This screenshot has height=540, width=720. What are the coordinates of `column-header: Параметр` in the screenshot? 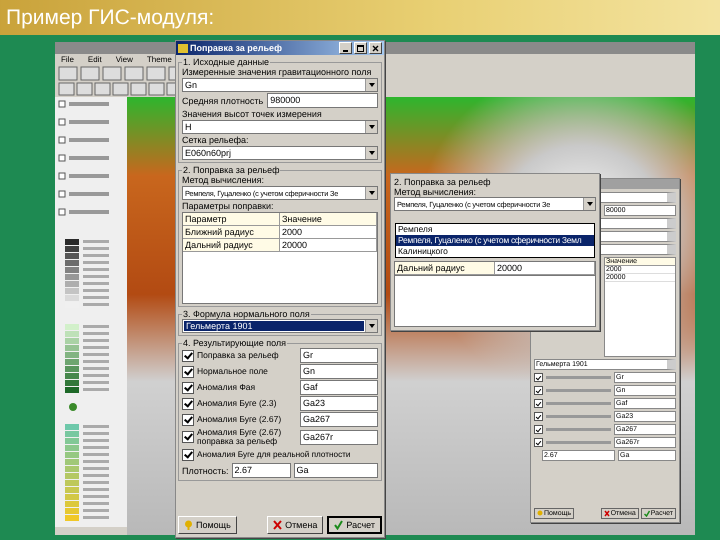 It's located at (231, 219).